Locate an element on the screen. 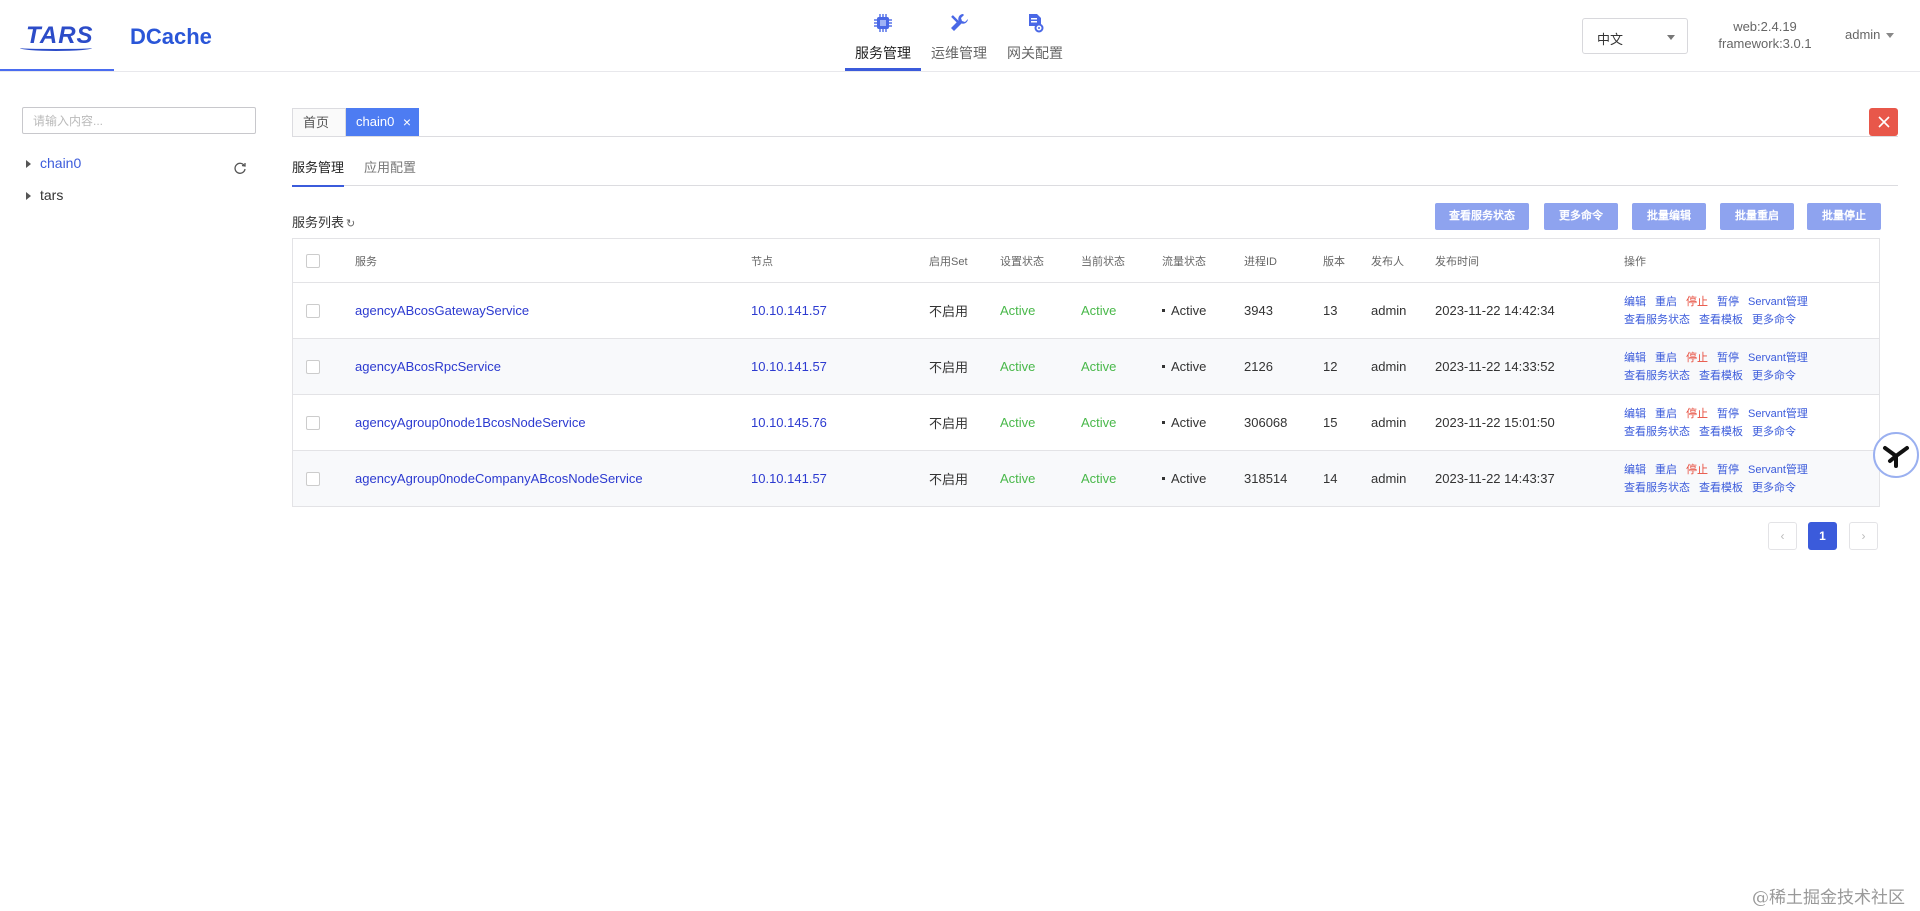 This screenshot has height=911, width=1920. nav-label: 服务管理 is located at coordinates (883, 53).